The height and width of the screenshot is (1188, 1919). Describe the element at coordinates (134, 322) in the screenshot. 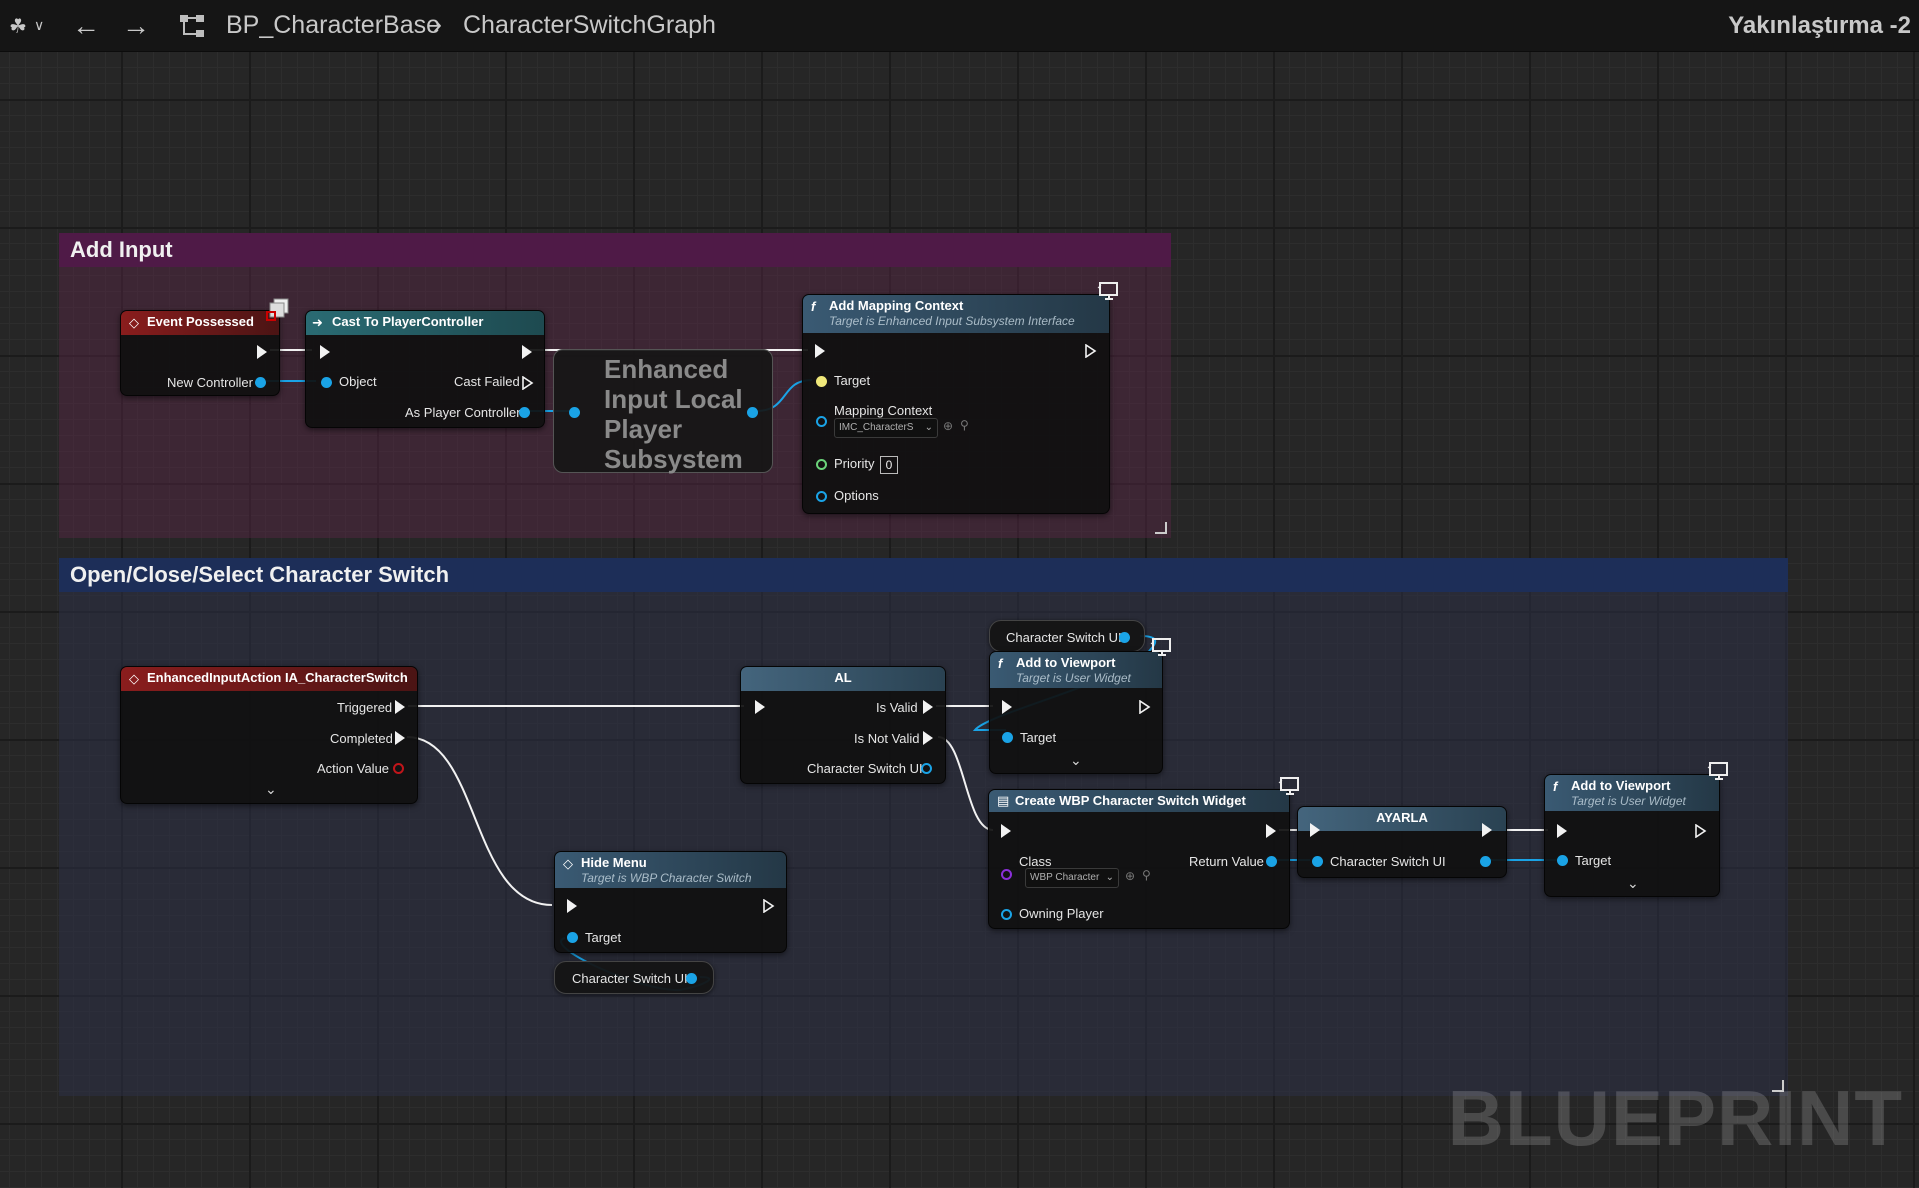

I see `event-icon: ◇` at that location.